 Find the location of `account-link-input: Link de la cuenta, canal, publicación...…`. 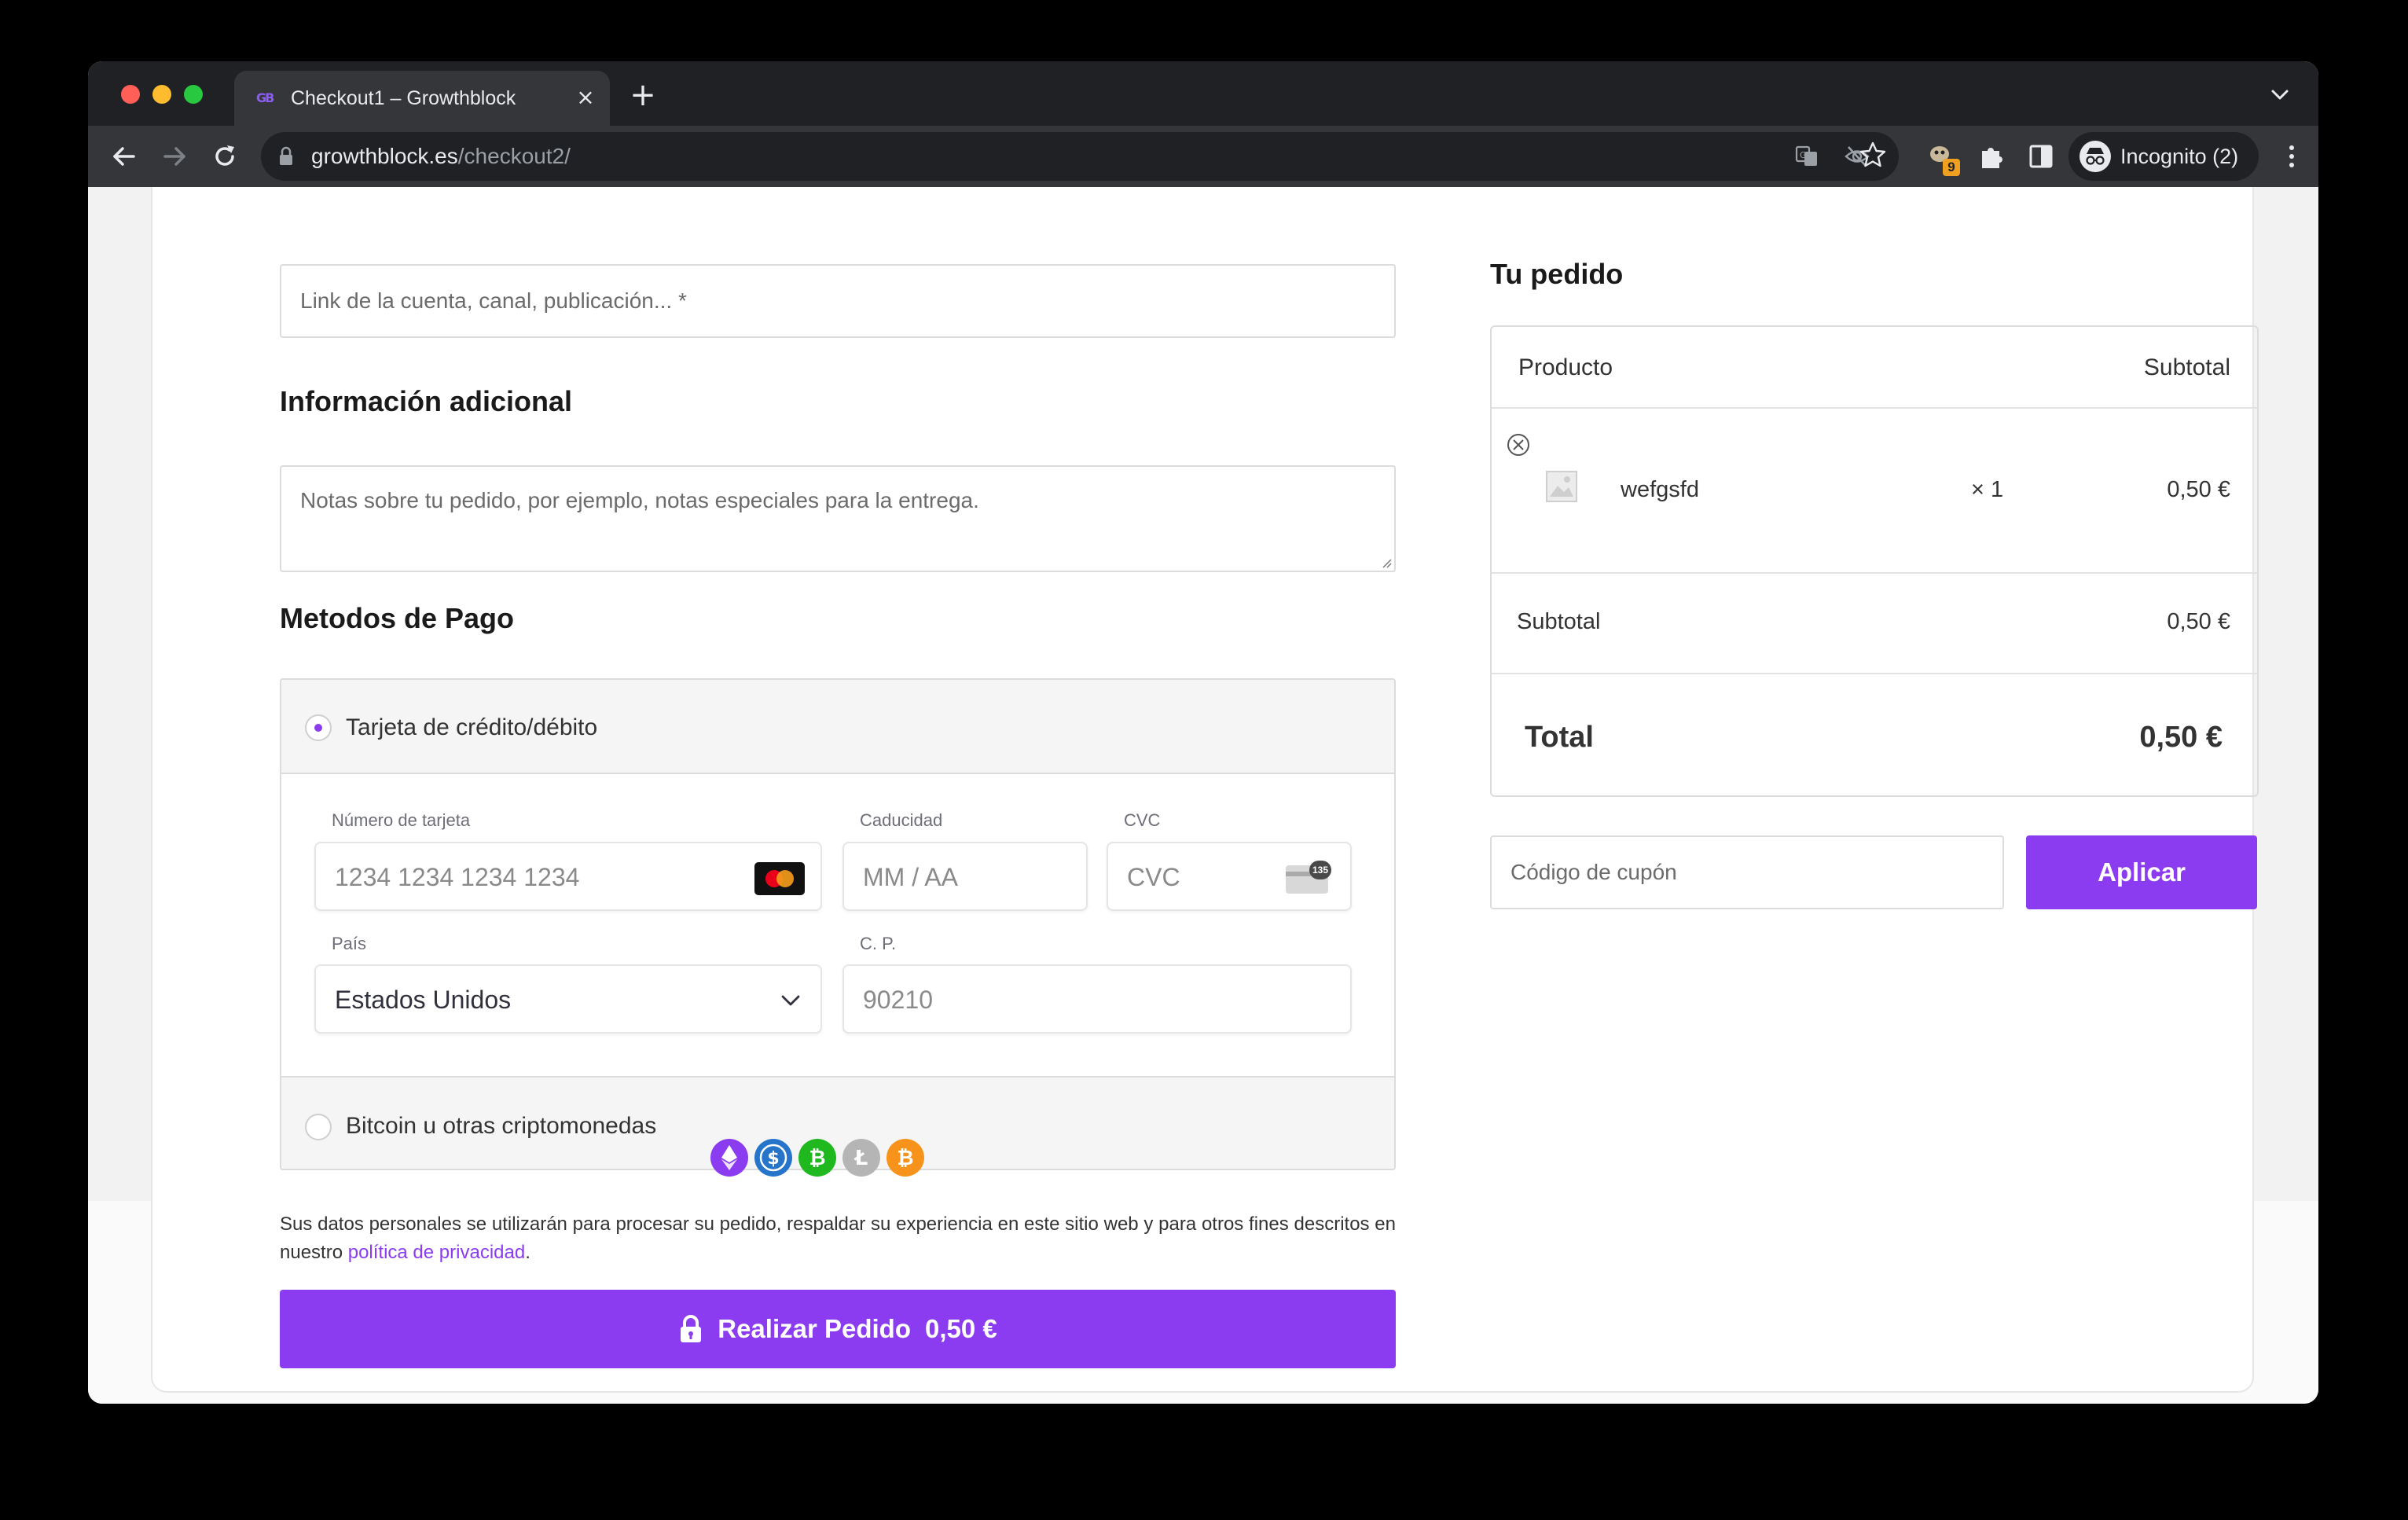

account-link-input: Link de la cuenta, canal, publicación...… is located at coordinates (838, 301).